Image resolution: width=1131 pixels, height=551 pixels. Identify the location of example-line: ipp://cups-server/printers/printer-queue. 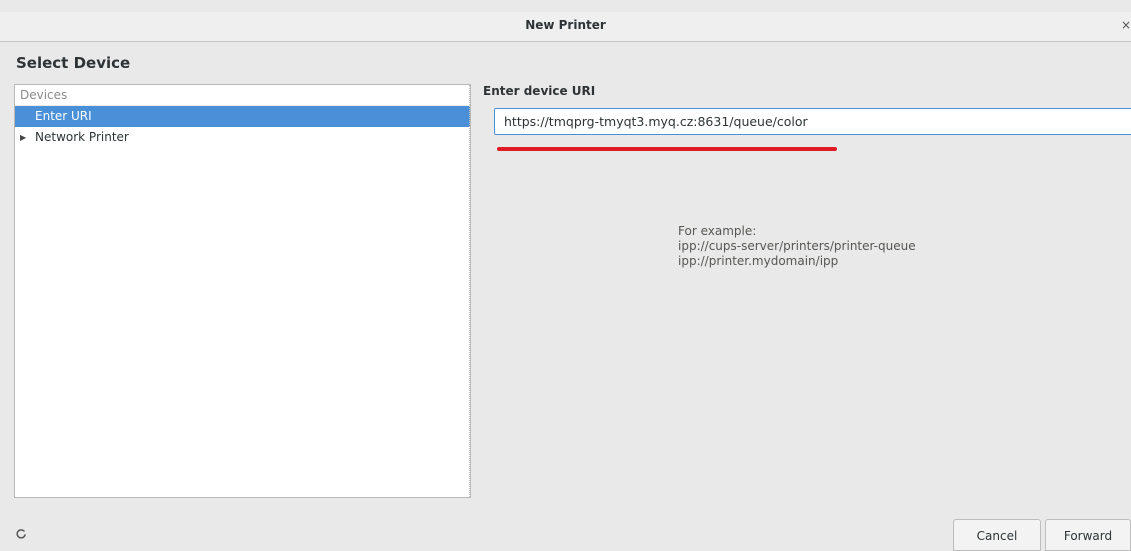
(797, 246).